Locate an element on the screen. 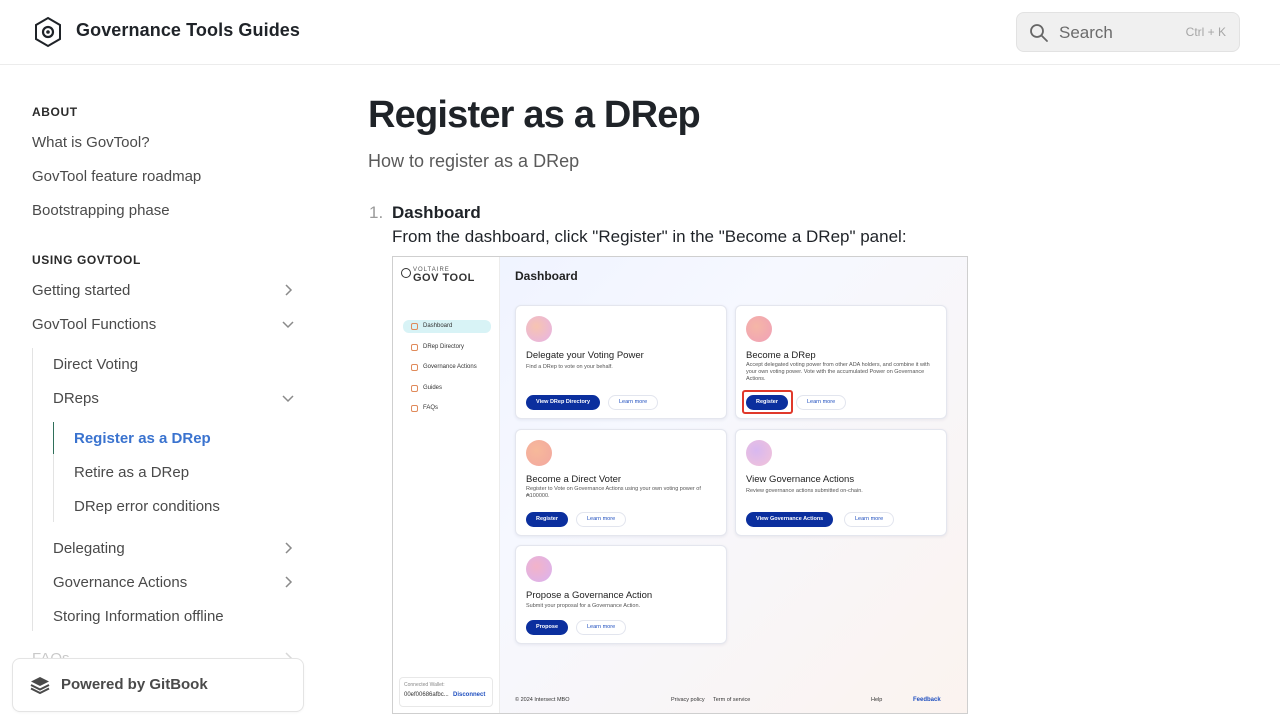 This screenshot has height=720, width=1280. figure-card-button: Propose is located at coordinates (547, 627).